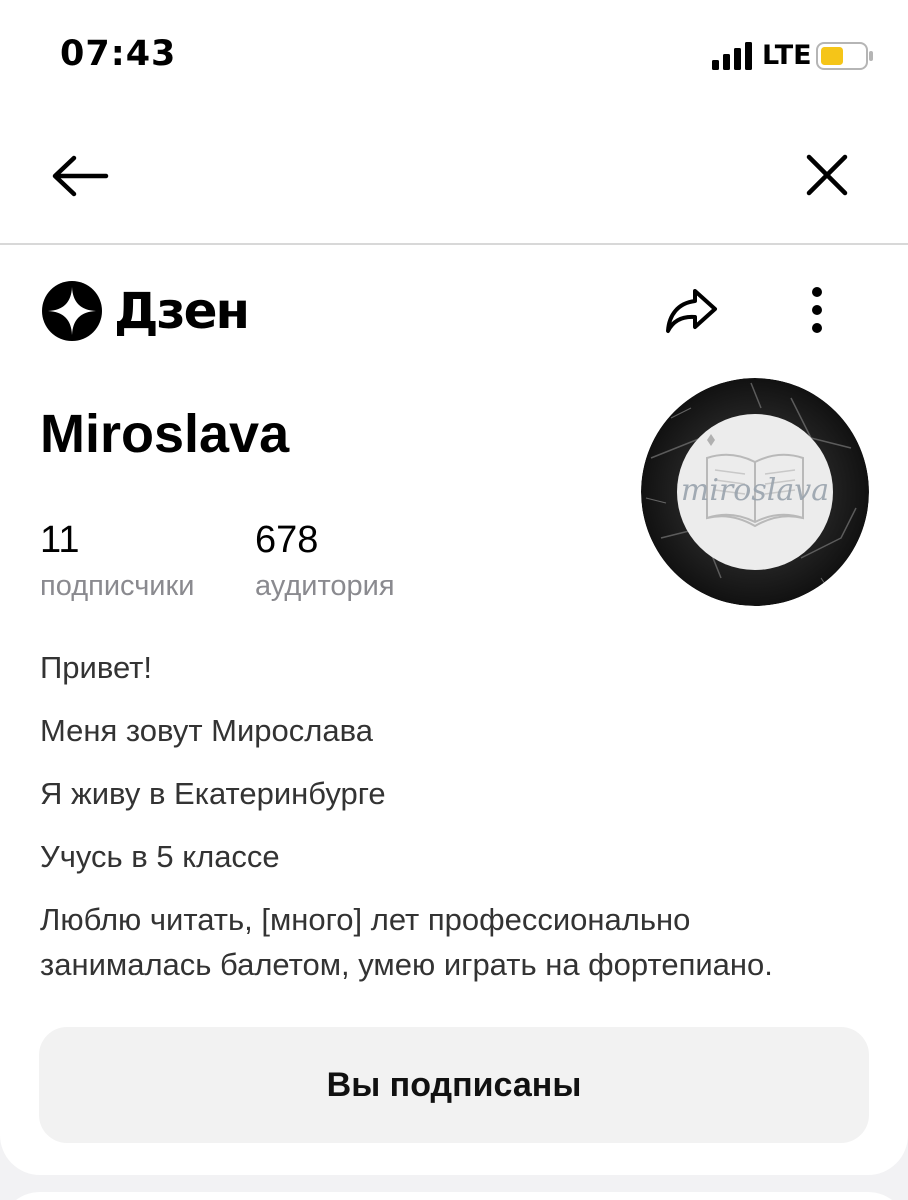 This screenshot has height=1200, width=908. What do you see at coordinates (118, 54) in the screenshot?
I see `status-time: 07:43` at bounding box center [118, 54].